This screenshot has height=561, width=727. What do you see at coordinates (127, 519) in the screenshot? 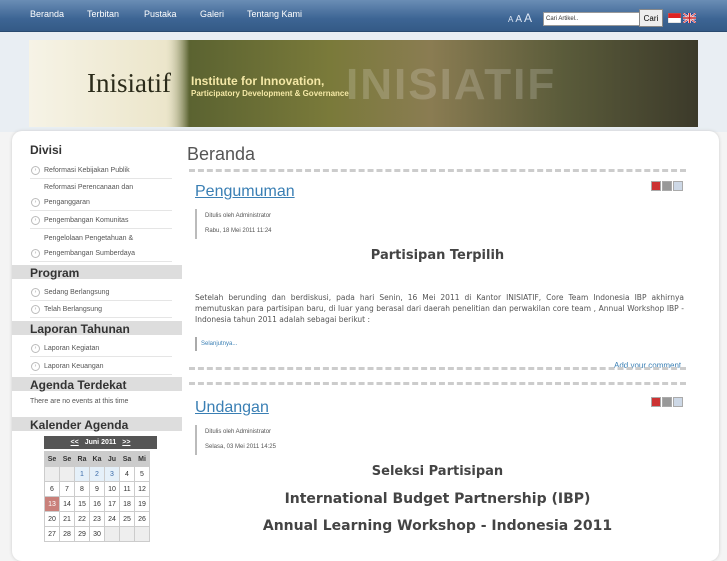
I see `calendar-day: 25` at bounding box center [127, 519].